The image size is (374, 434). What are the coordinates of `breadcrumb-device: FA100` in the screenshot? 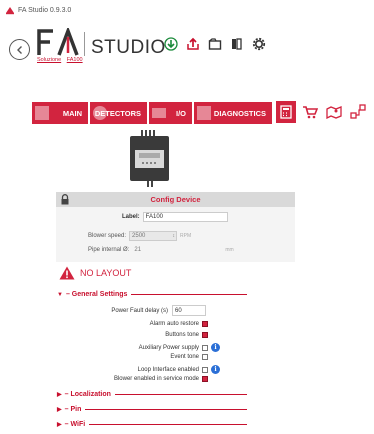 It's located at (75, 60).